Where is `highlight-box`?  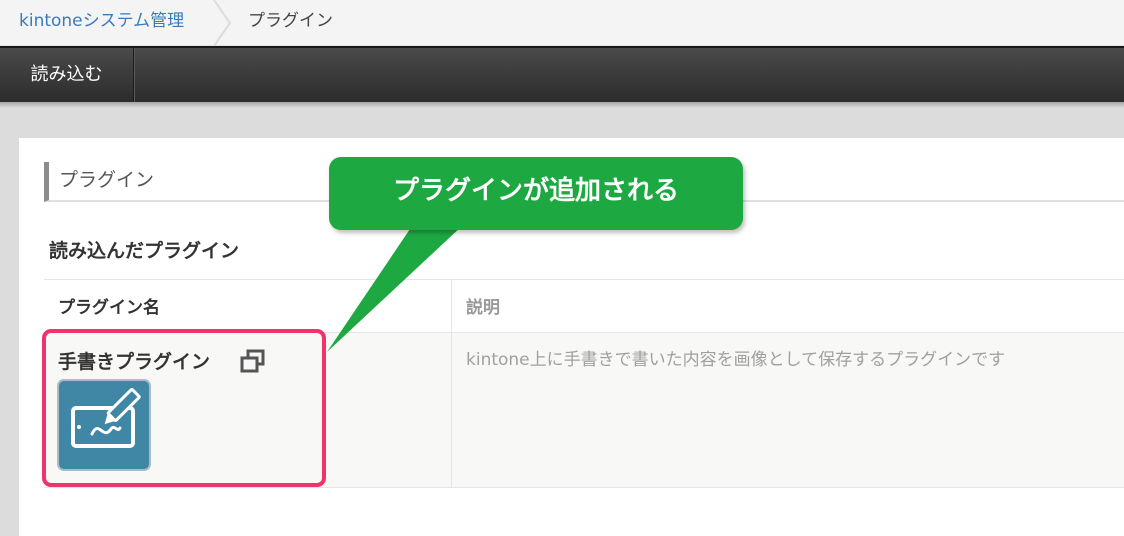 highlight-box is located at coordinates (184, 408).